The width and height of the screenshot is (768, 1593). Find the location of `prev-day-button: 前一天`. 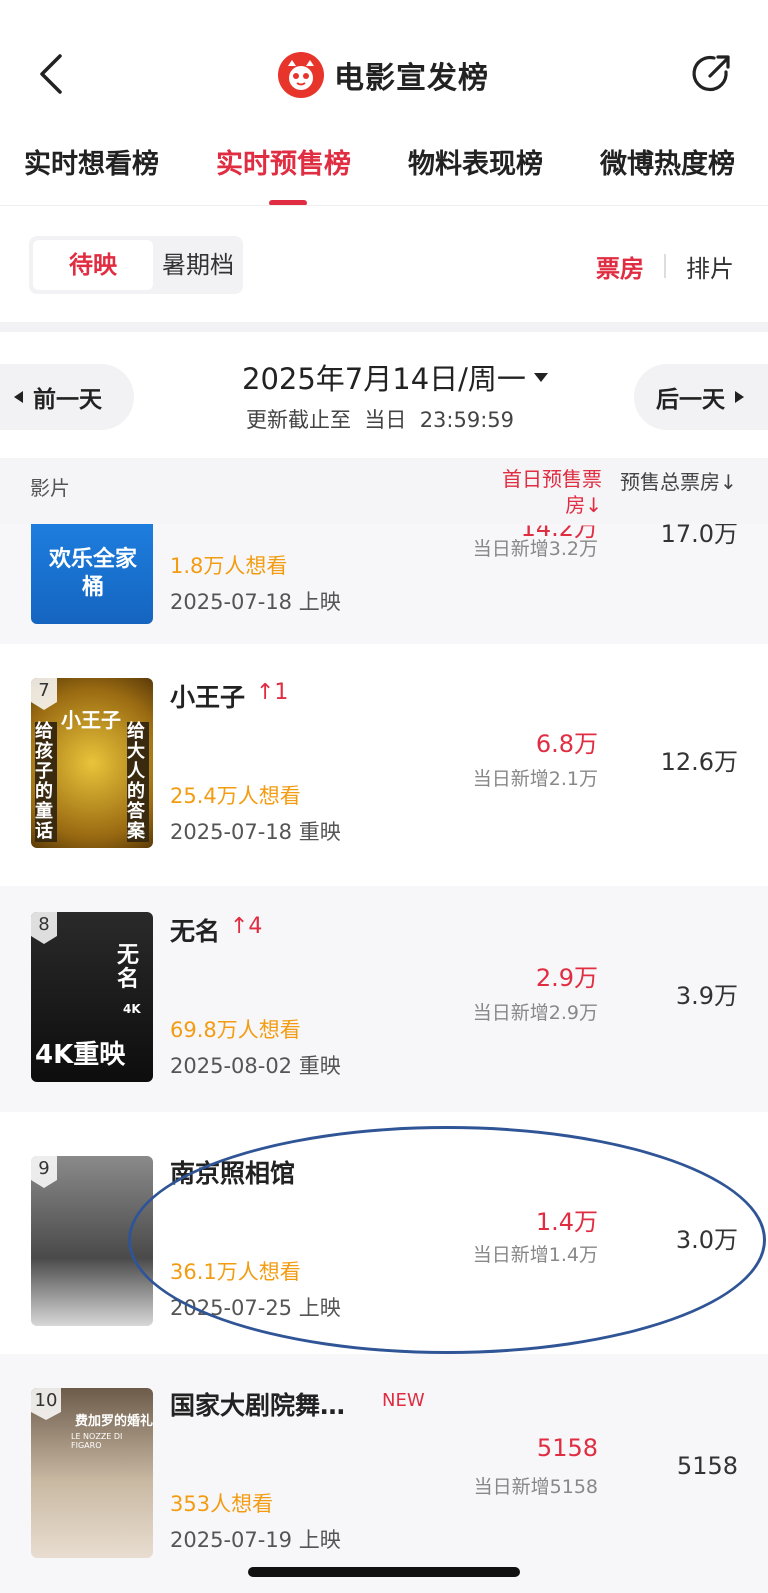

prev-day-button: 前一天 is located at coordinates (67, 397).